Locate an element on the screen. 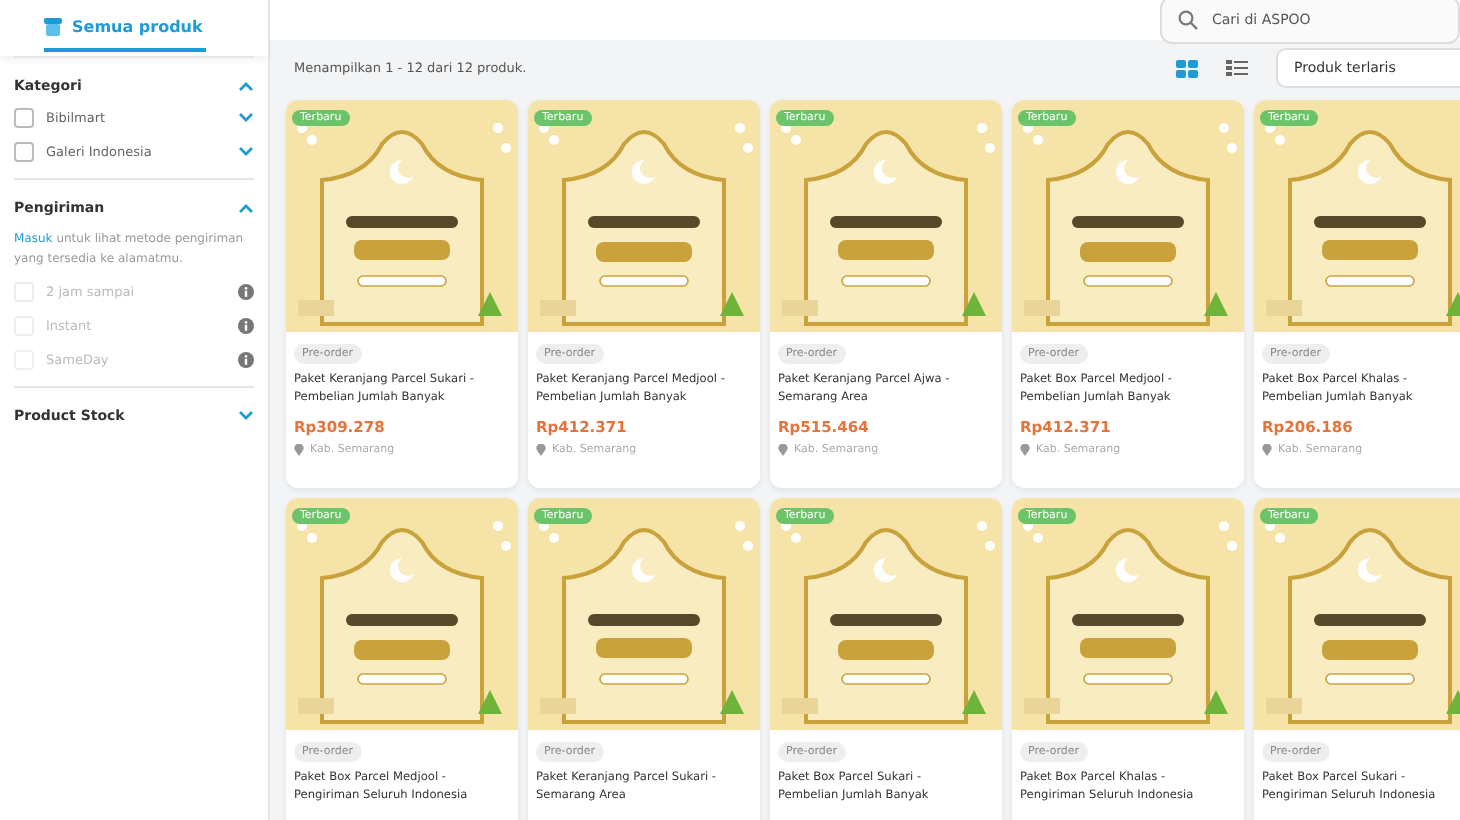 The height and width of the screenshot is (820, 1460). grid-view-button is located at coordinates (1187, 68).